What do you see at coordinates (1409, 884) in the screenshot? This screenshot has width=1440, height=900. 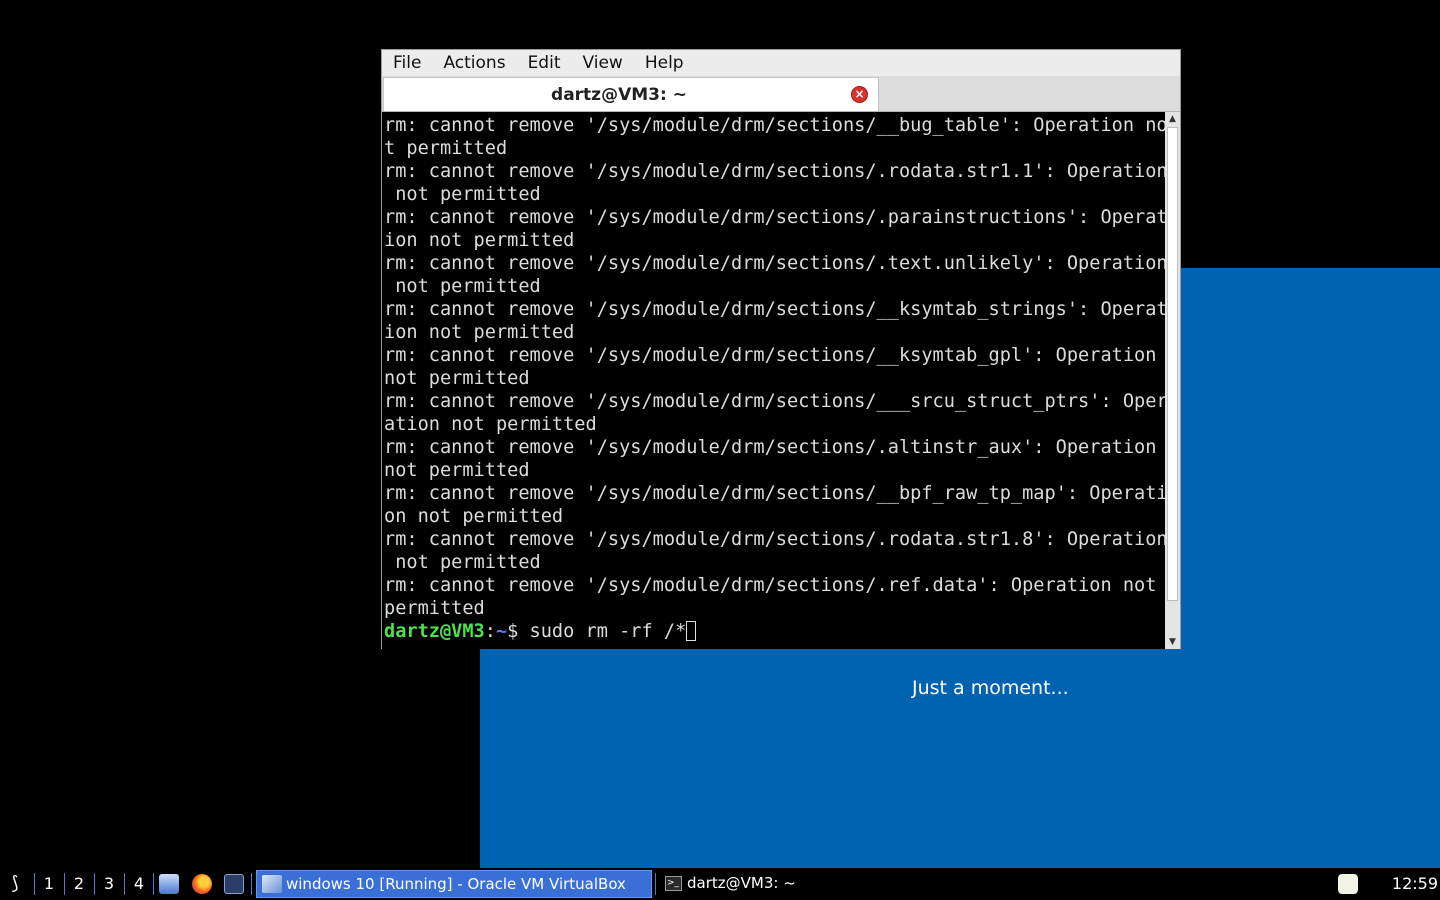 I see `clock: 12:59` at bounding box center [1409, 884].